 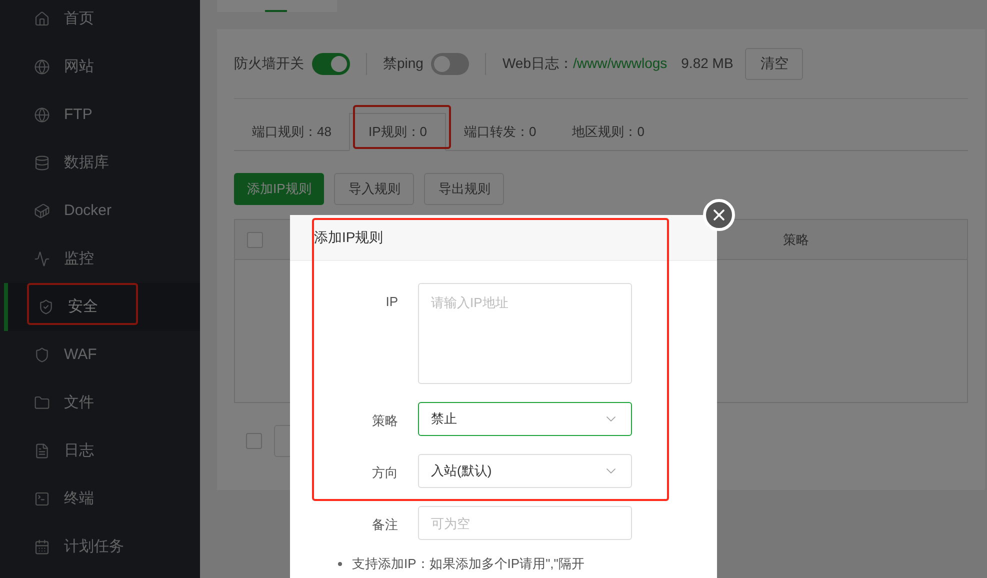 What do you see at coordinates (42, 499) in the screenshot?
I see `terminal-icon` at bounding box center [42, 499].